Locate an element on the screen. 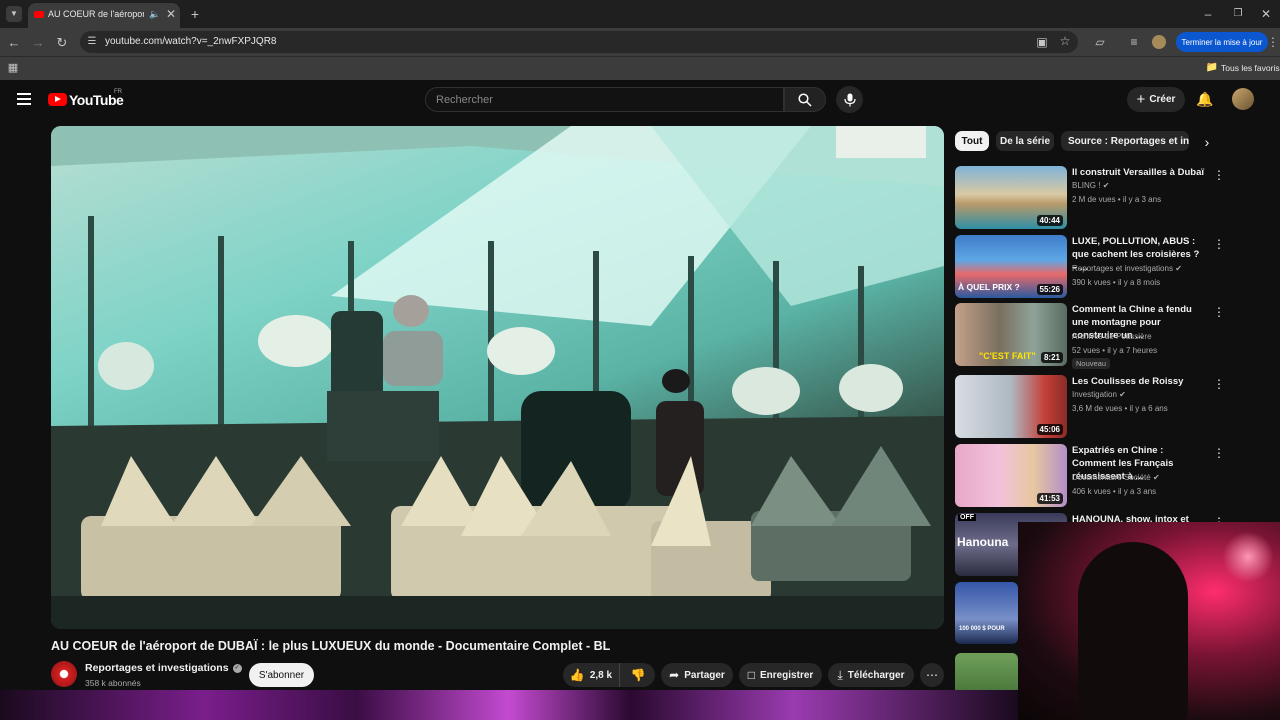 Image resolution: width=1280 pixels, height=720 pixels. tab-title: AU COEUR de l'aéroport de is located at coordinates (96, 14).